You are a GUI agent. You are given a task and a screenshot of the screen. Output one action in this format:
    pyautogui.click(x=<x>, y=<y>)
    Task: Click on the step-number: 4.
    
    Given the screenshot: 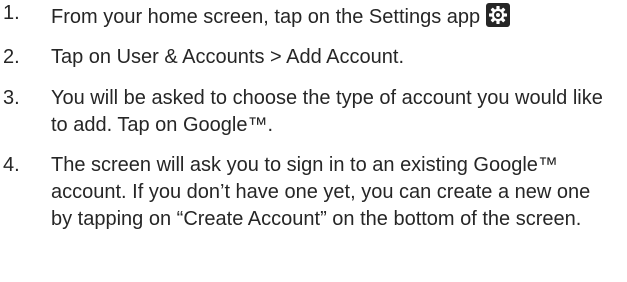 What is the action you would take?
    pyautogui.click(x=11, y=165)
    